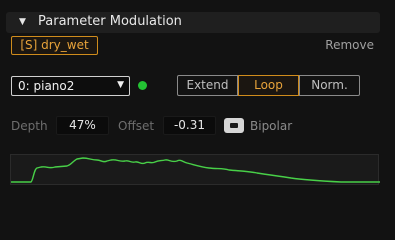 The image size is (395, 240). I want to click on mode-extend-button: Extend, so click(207, 85).